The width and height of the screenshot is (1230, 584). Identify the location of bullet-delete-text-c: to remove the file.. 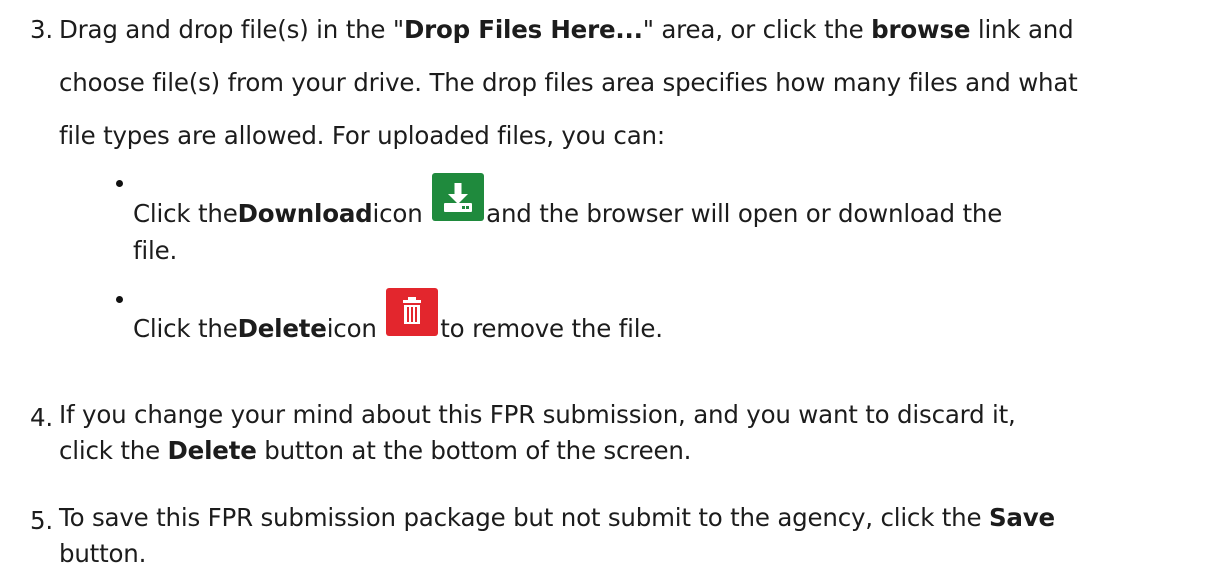
(551, 328).